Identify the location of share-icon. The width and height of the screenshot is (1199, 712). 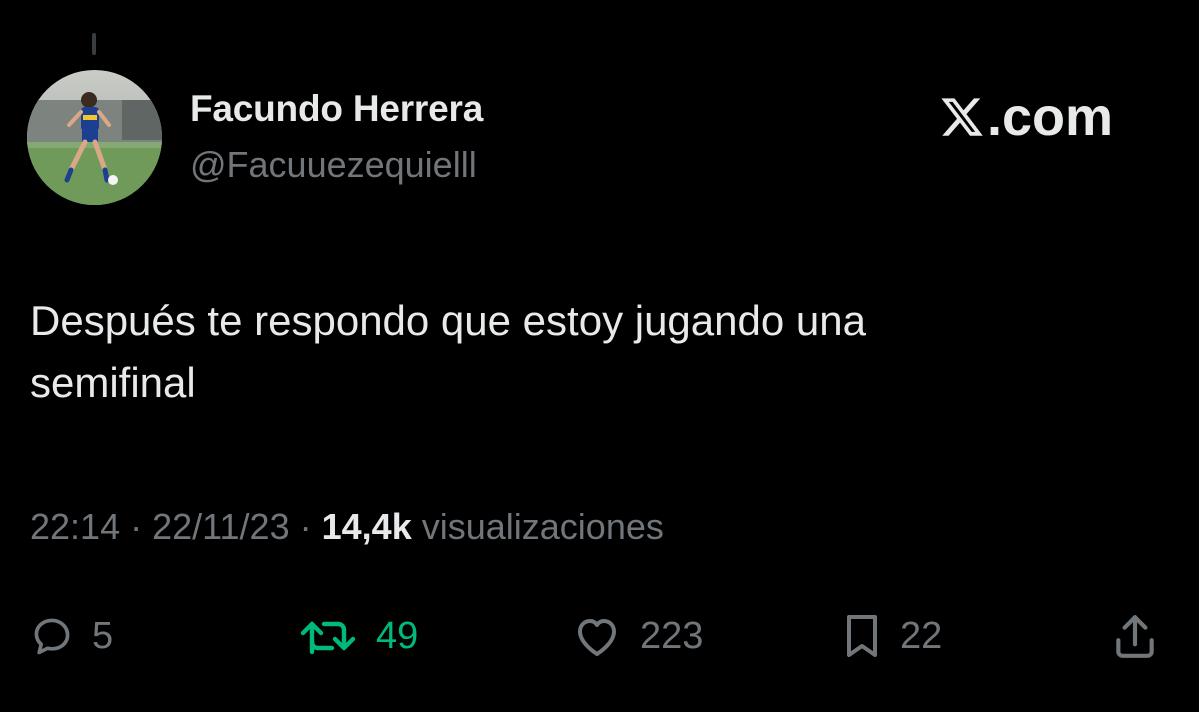
(1135, 636).